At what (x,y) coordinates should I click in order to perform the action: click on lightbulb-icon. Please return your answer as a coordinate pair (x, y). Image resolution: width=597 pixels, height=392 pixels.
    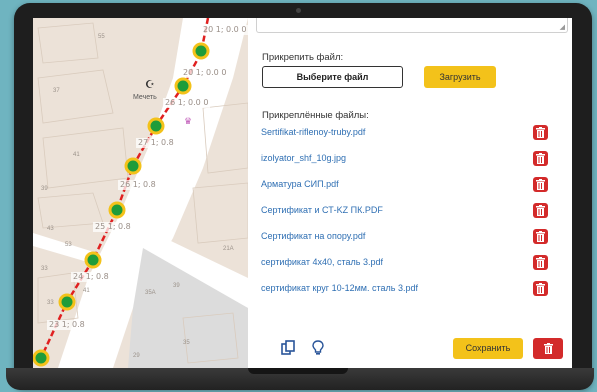
    Looking at the image, I should click on (318, 348).